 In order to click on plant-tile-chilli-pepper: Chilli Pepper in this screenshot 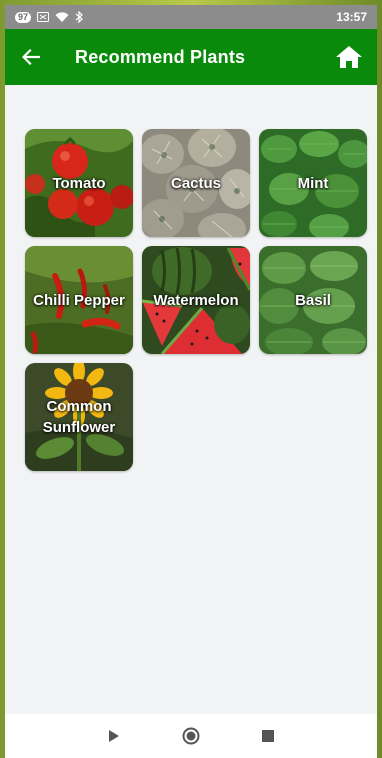, I will do `click(79, 300)`.